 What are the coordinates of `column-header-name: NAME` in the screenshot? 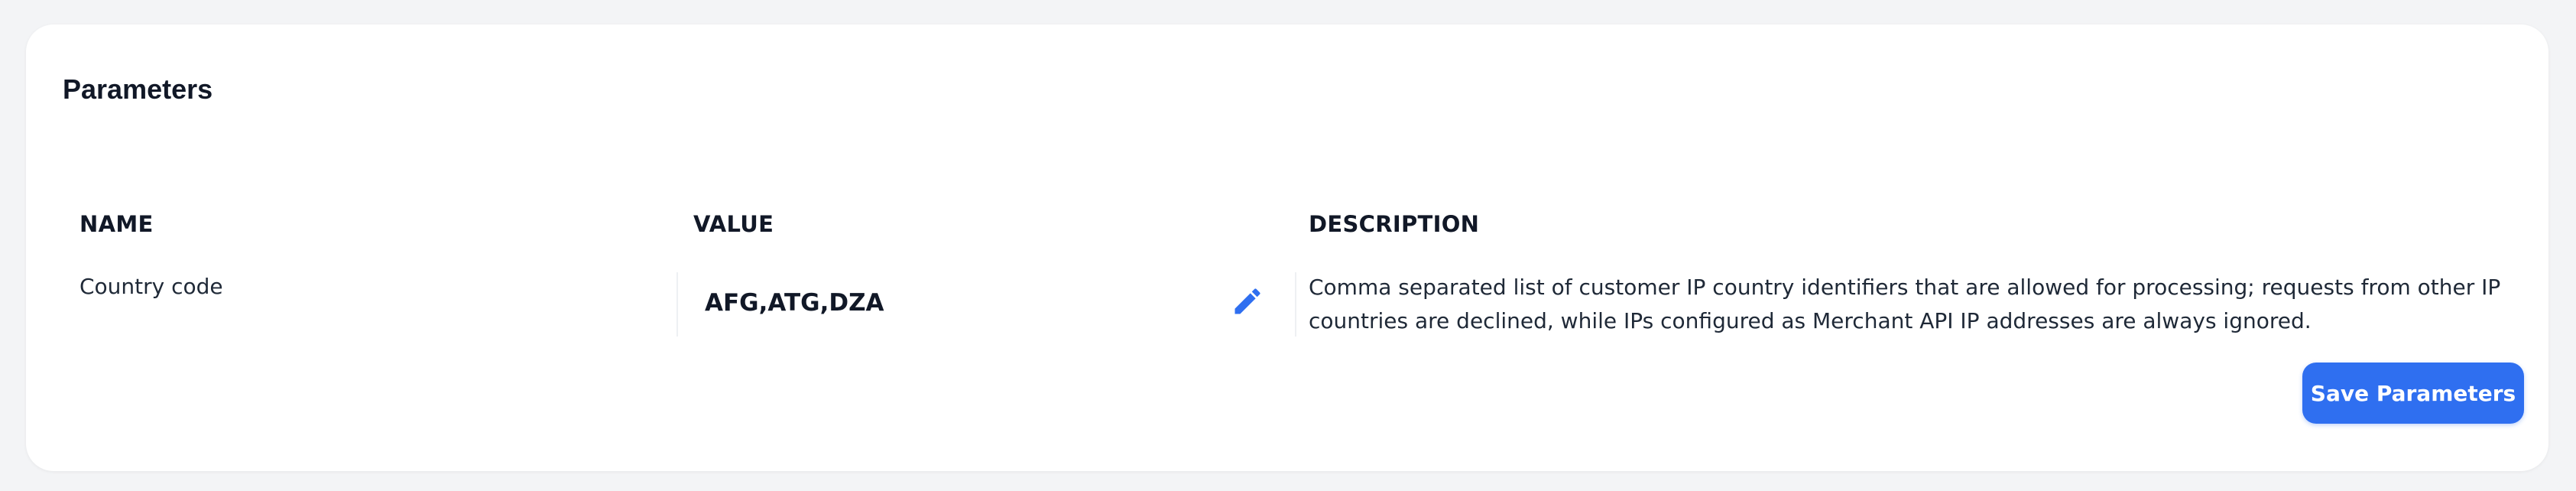 It's located at (116, 224).